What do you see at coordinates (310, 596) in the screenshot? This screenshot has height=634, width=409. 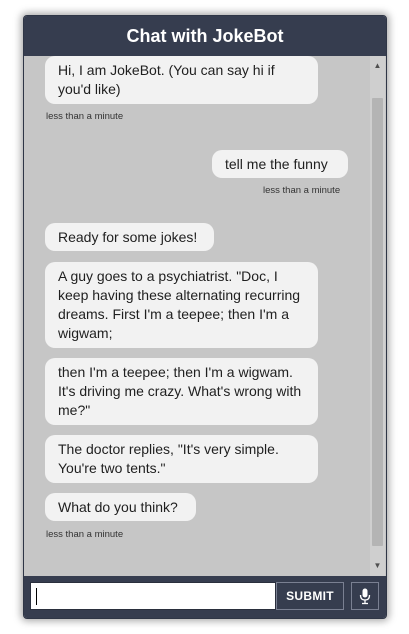 I see `submit-button: SUBMIT` at bounding box center [310, 596].